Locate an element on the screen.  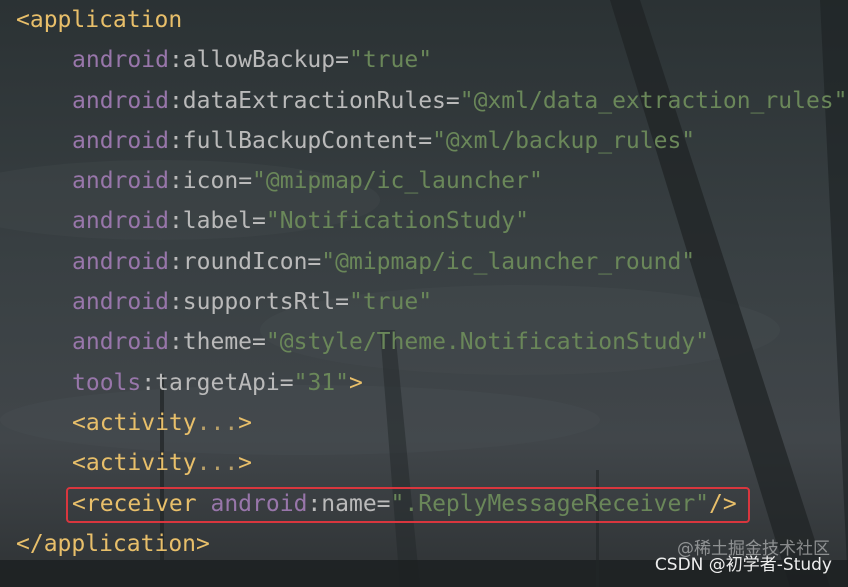
code-line-activity-folded-1: <activity...> is located at coordinates (424, 423).